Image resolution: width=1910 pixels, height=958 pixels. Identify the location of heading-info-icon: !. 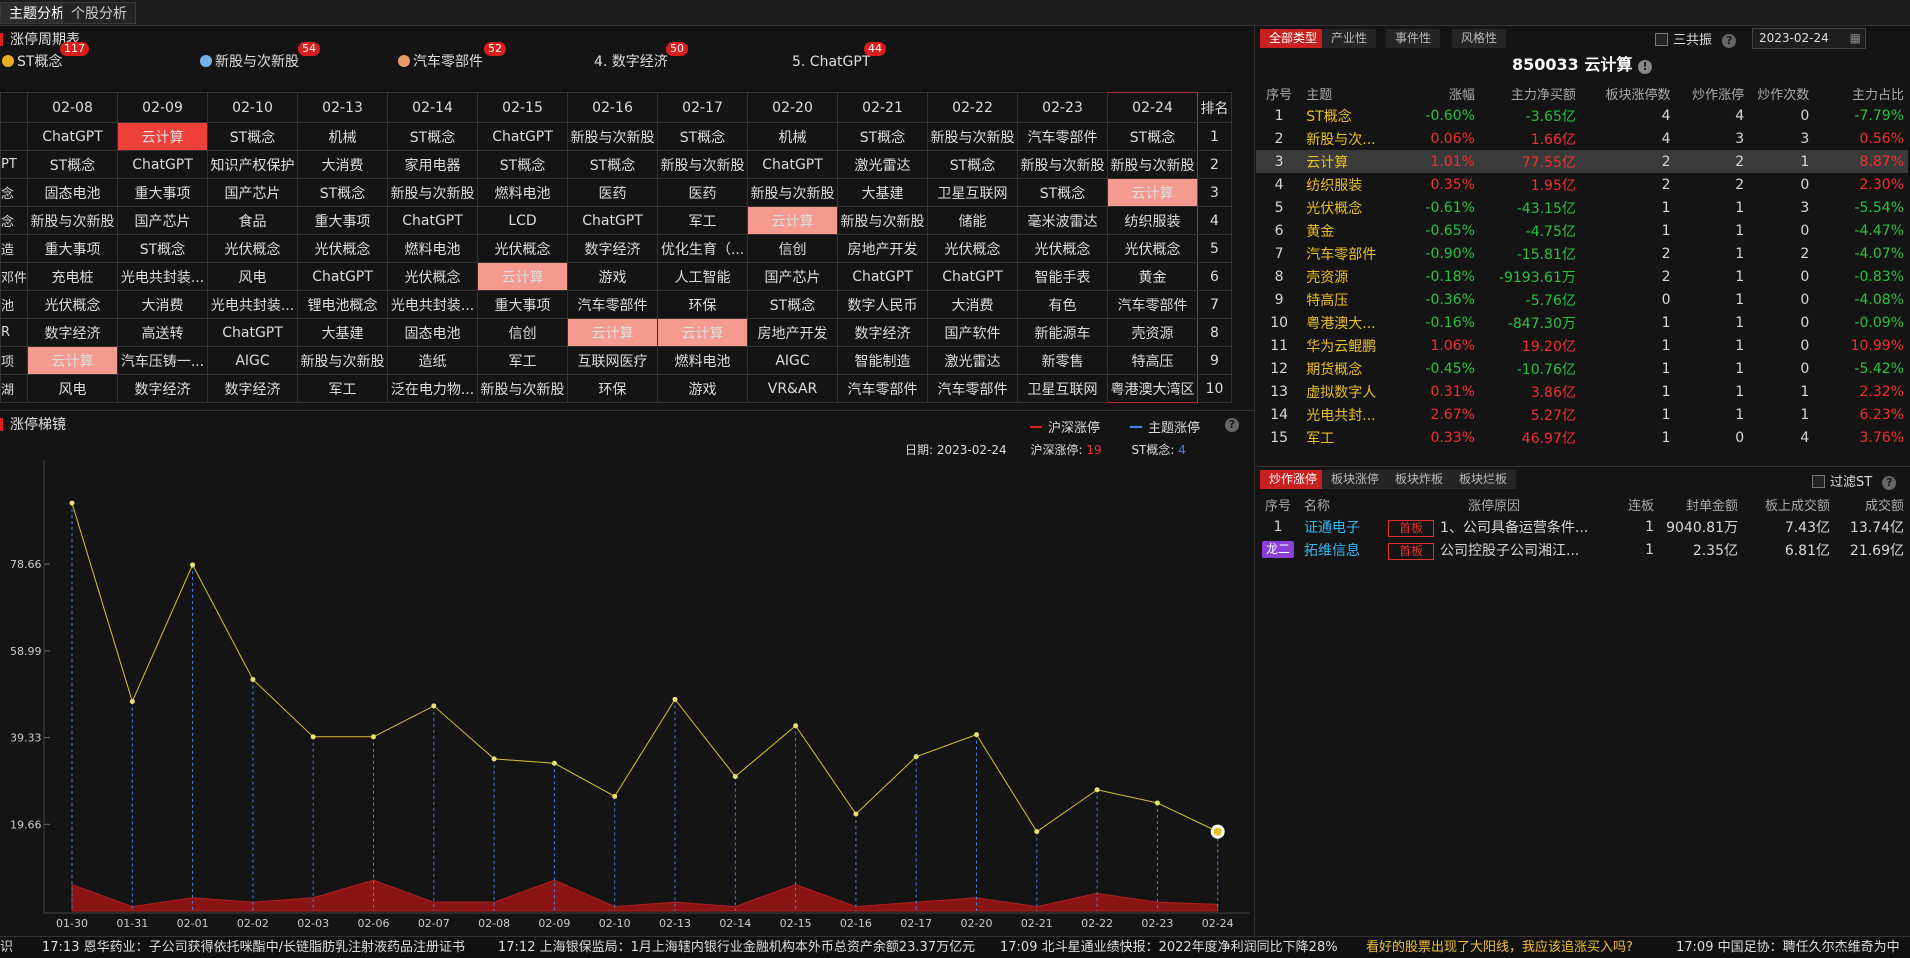
(1644, 67).